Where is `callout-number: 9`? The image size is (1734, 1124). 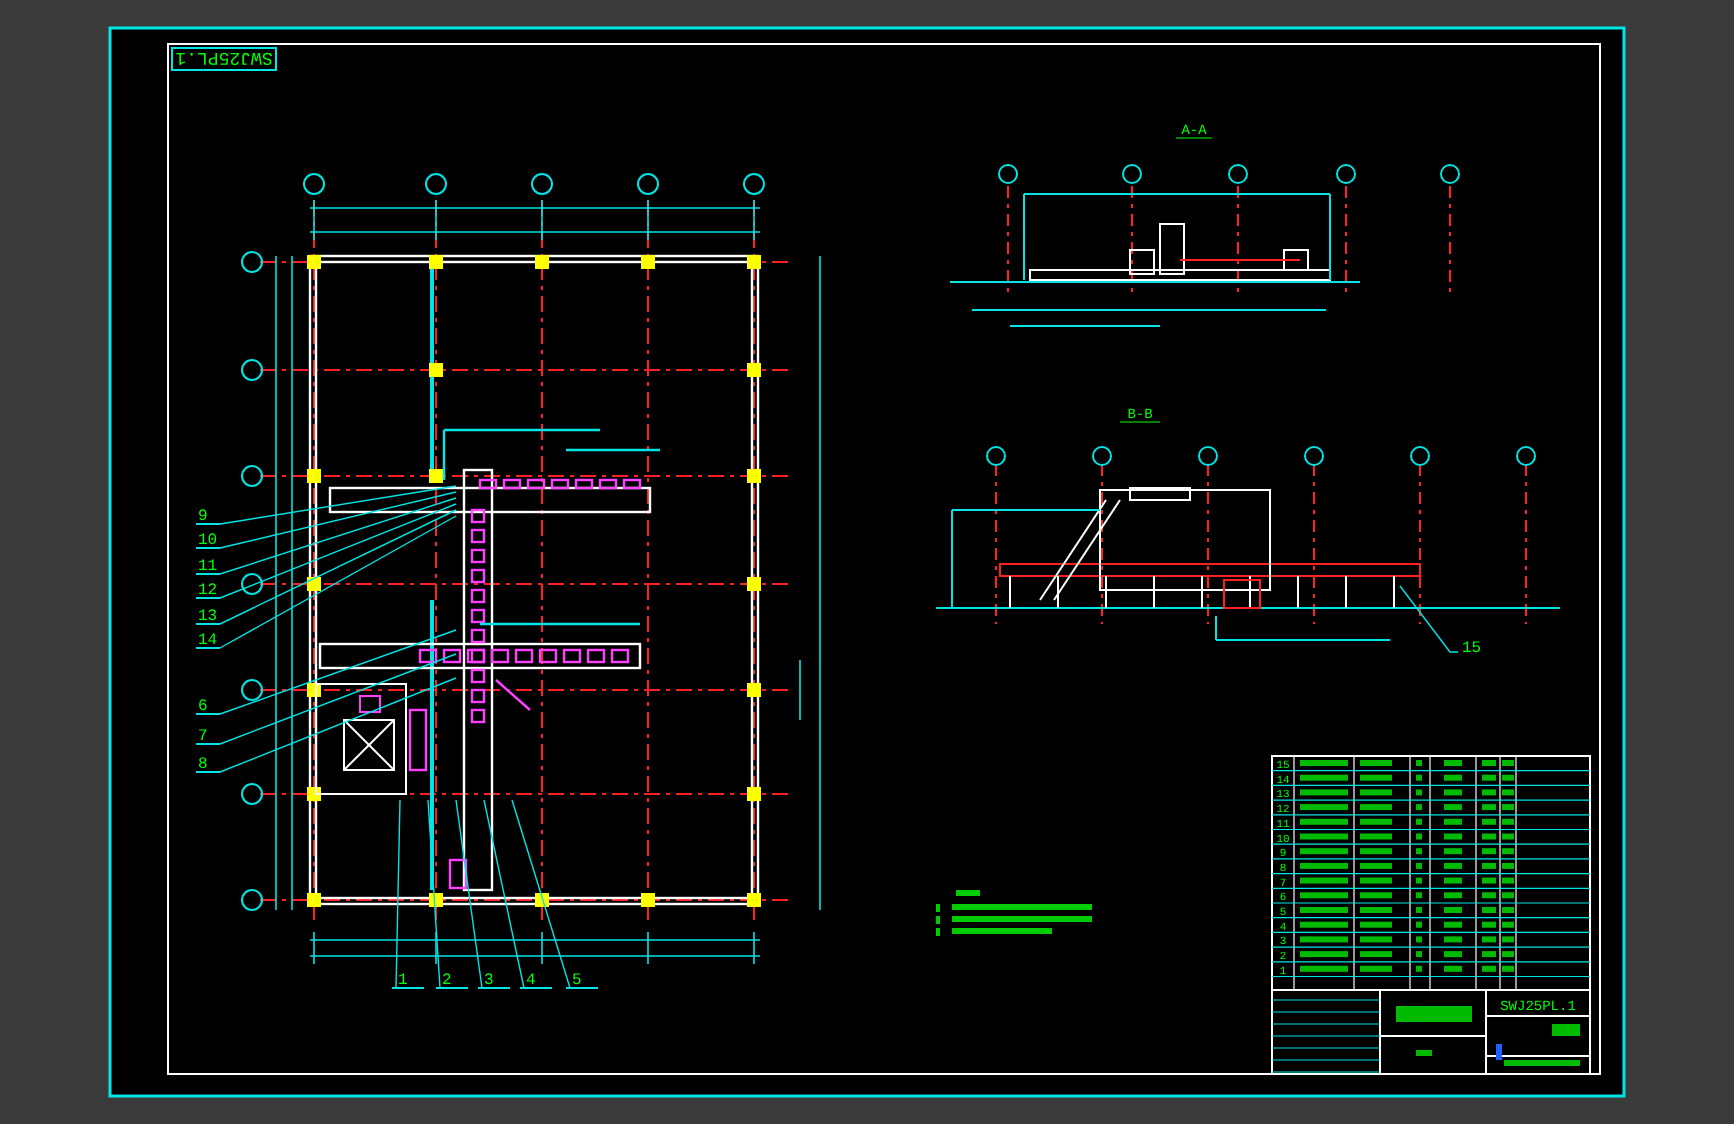
callout-number: 9 is located at coordinates (203, 517).